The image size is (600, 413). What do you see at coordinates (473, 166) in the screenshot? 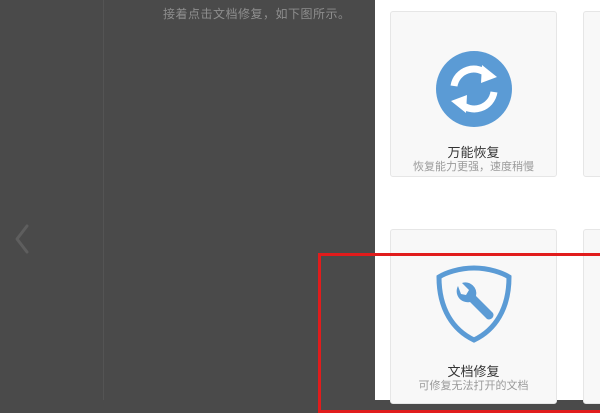
I see `card-description: 恢复能力更强，速度稍慢` at bounding box center [473, 166].